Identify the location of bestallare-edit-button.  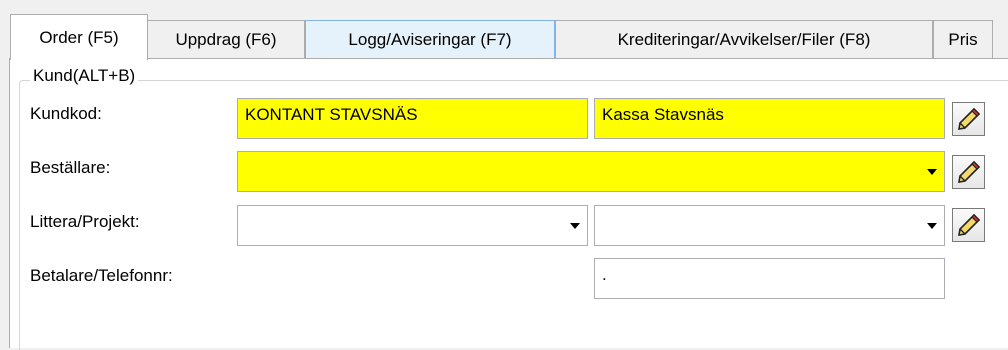
(968, 172).